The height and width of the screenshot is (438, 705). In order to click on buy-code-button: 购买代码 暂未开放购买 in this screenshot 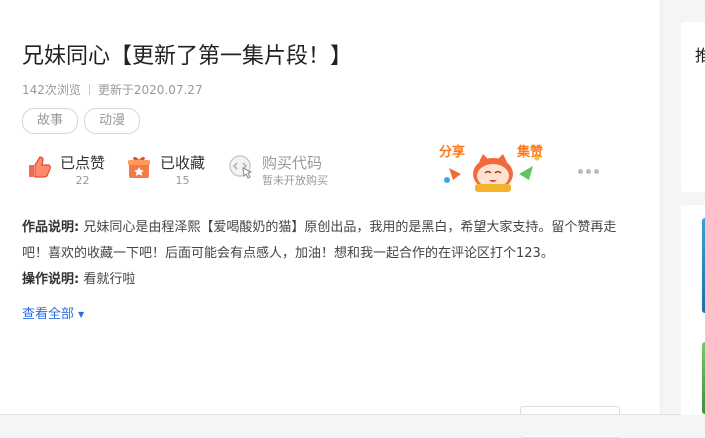, I will do `click(278, 170)`.